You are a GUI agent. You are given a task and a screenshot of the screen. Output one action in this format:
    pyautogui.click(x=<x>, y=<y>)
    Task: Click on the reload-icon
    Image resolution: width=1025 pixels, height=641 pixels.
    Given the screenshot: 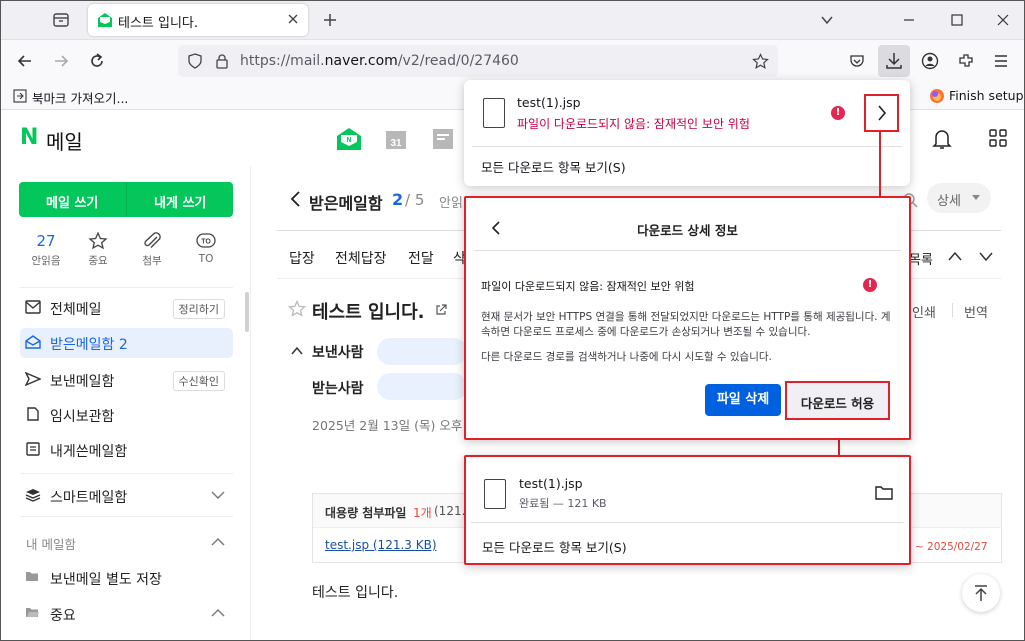 What is the action you would take?
    pyautogui.click(x=97, y=61)
    